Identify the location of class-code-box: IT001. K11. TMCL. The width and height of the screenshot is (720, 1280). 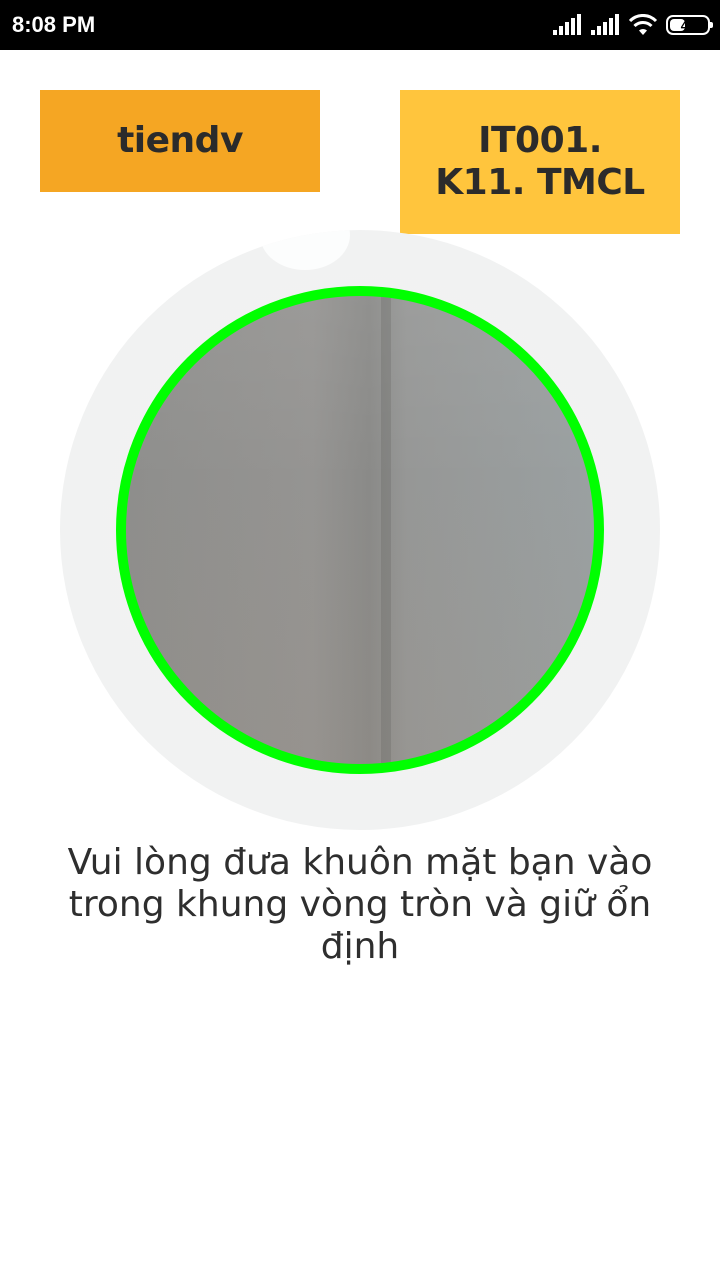
(540, 162).